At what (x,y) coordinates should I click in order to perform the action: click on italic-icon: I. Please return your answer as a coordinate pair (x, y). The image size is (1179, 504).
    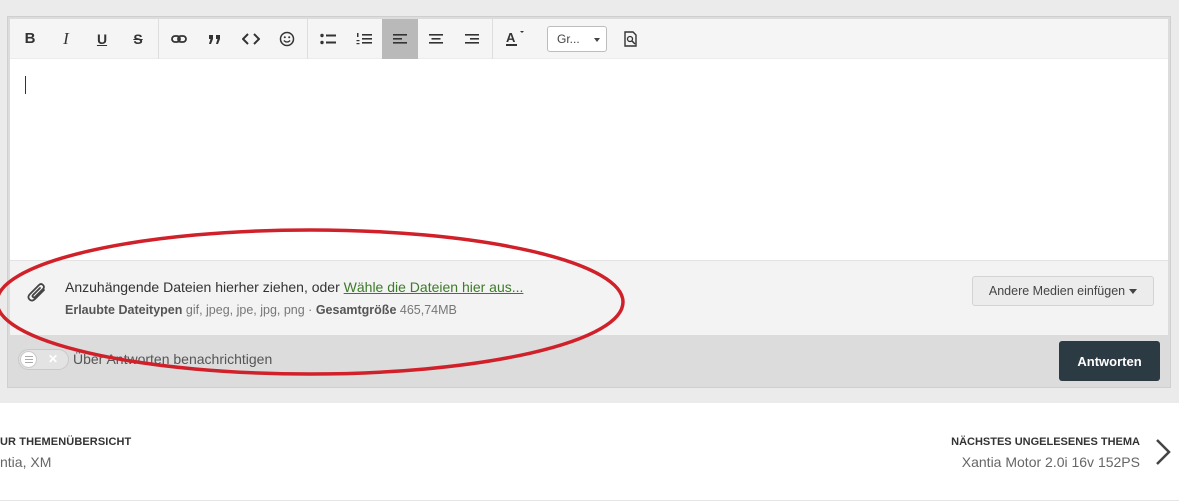
    Looking at the image, I should click on (66, 38).